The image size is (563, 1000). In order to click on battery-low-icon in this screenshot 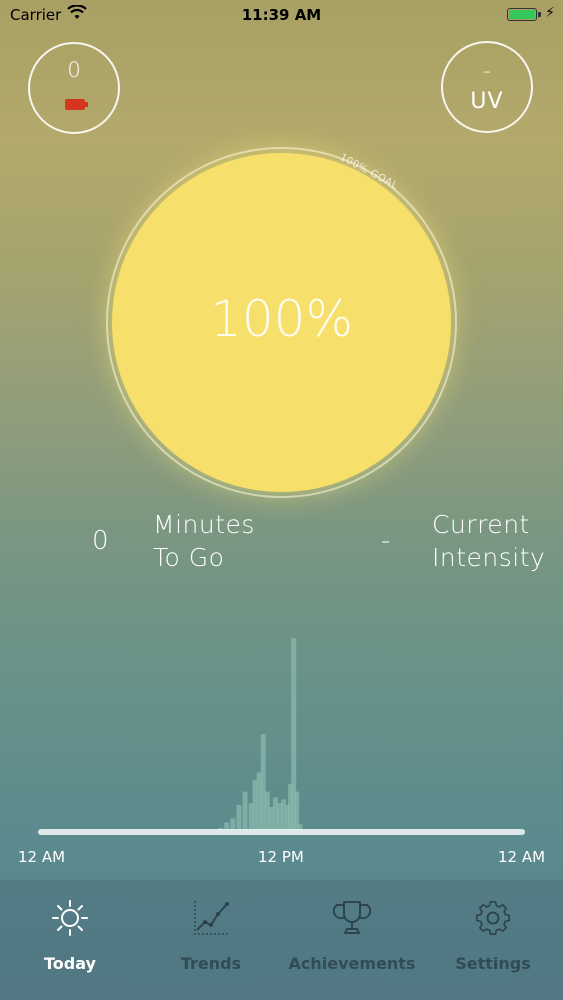, I will do `click(75, 104)`.